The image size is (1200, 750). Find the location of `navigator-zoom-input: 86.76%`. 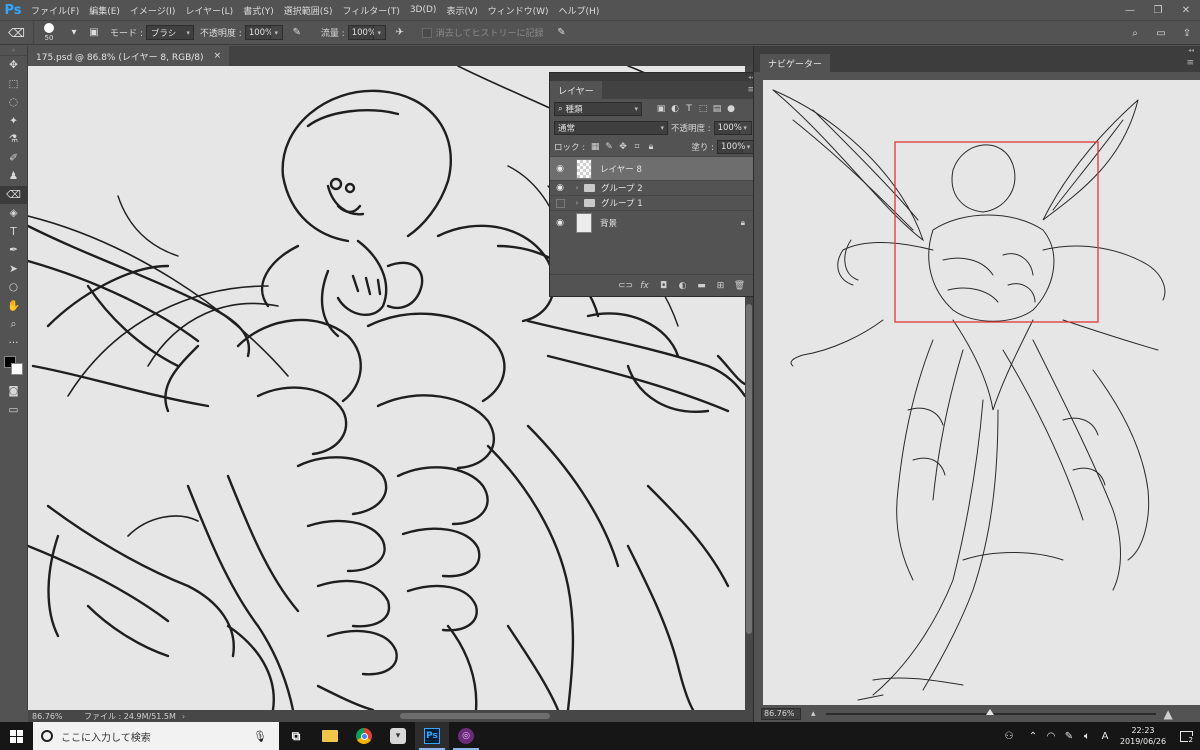

navigator-zoom-input: 86.76% is located at coordinates (781, 713).